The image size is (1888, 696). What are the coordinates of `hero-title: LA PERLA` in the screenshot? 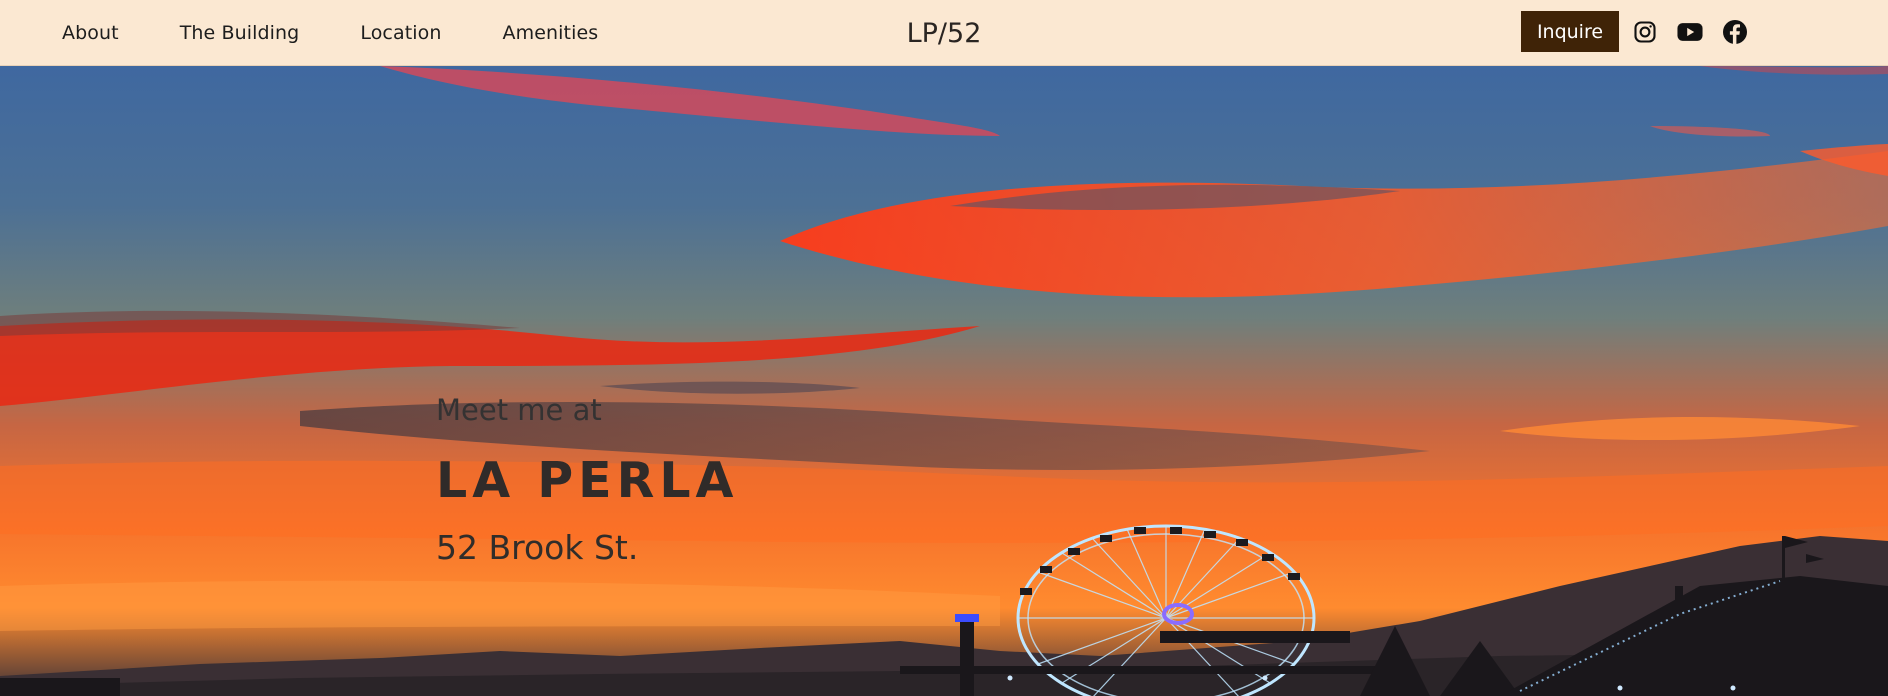 It's located at (587, 480).